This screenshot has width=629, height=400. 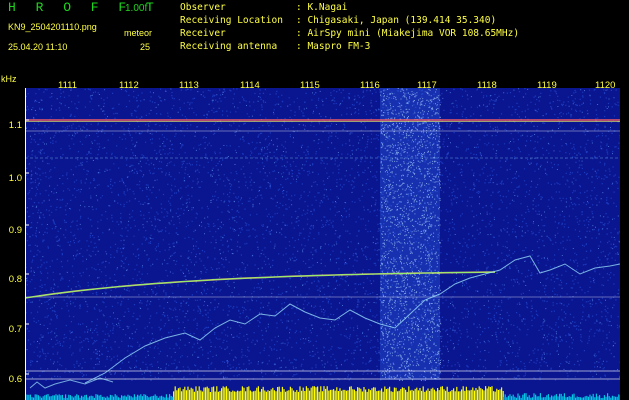 I want to click on meteor-label: meteor, so click(x=138, y=33).